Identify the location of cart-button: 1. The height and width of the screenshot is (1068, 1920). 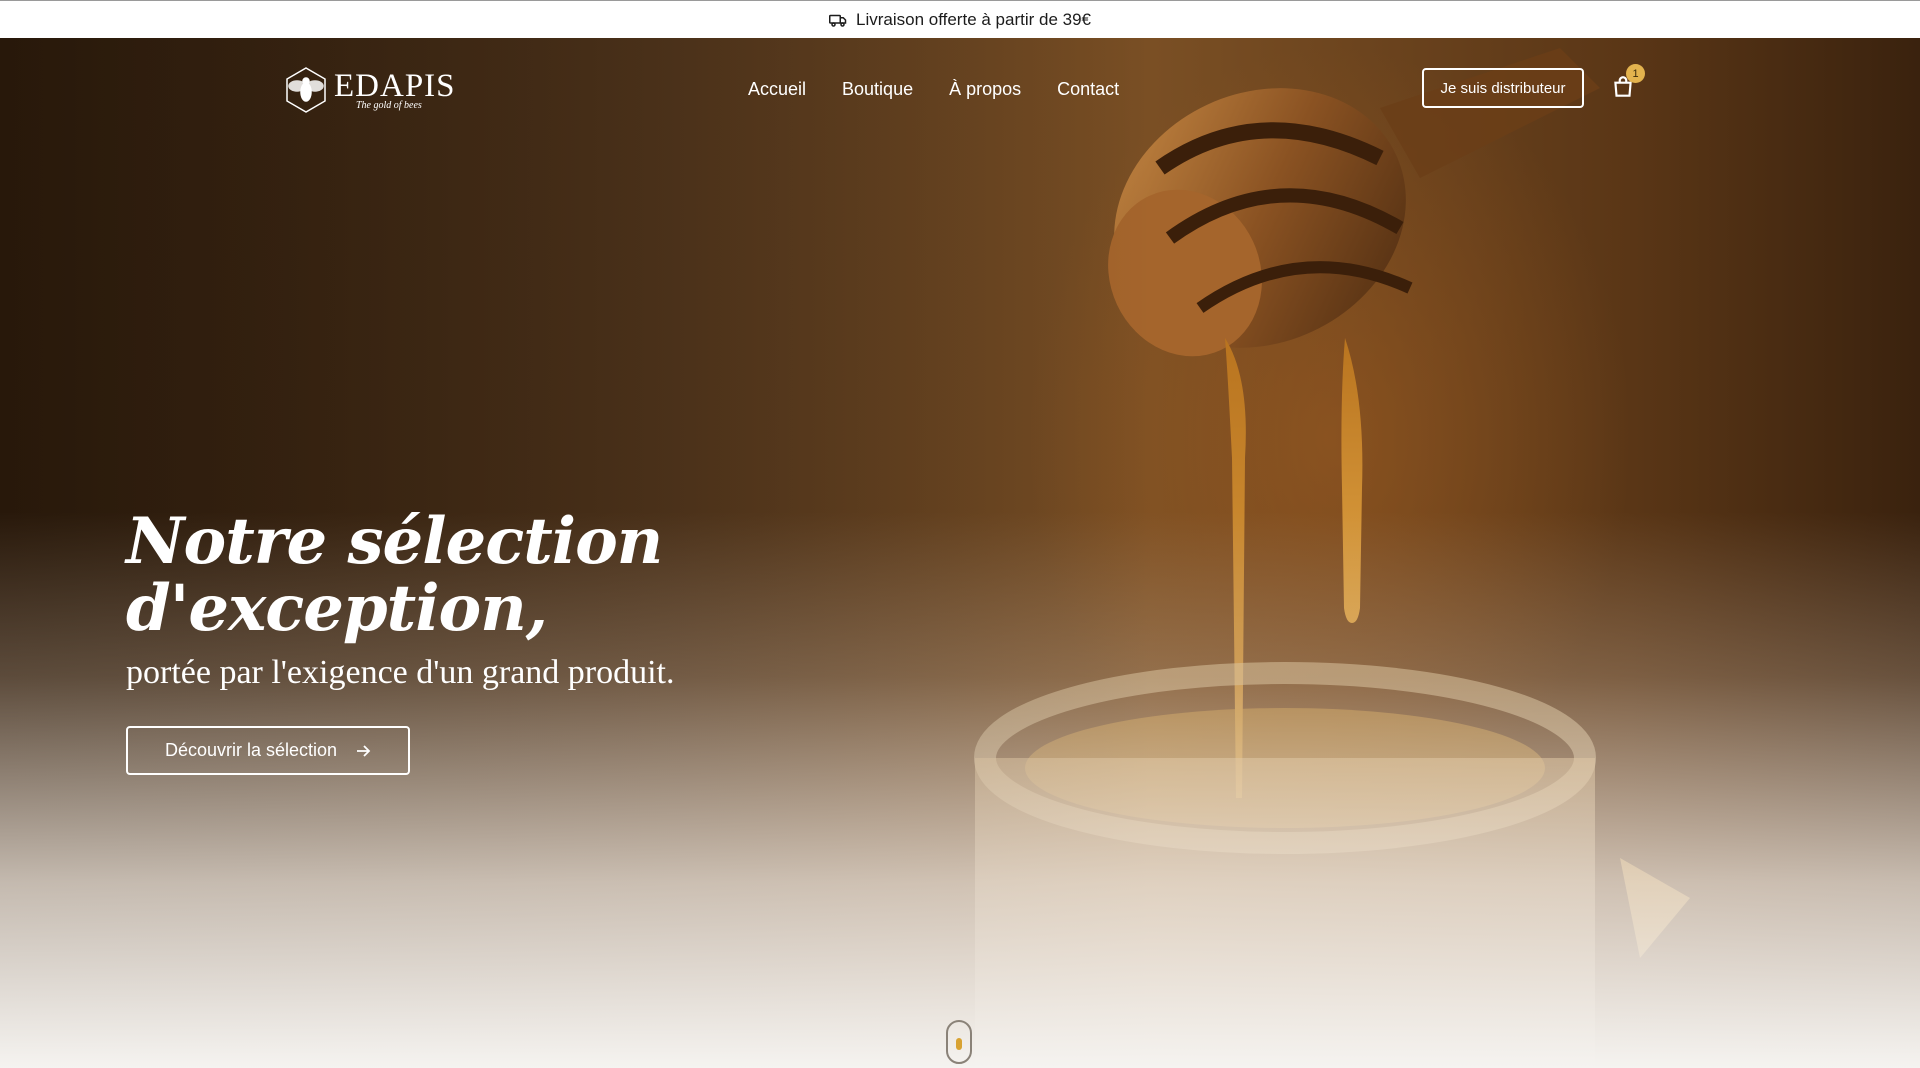
(1627, 83).